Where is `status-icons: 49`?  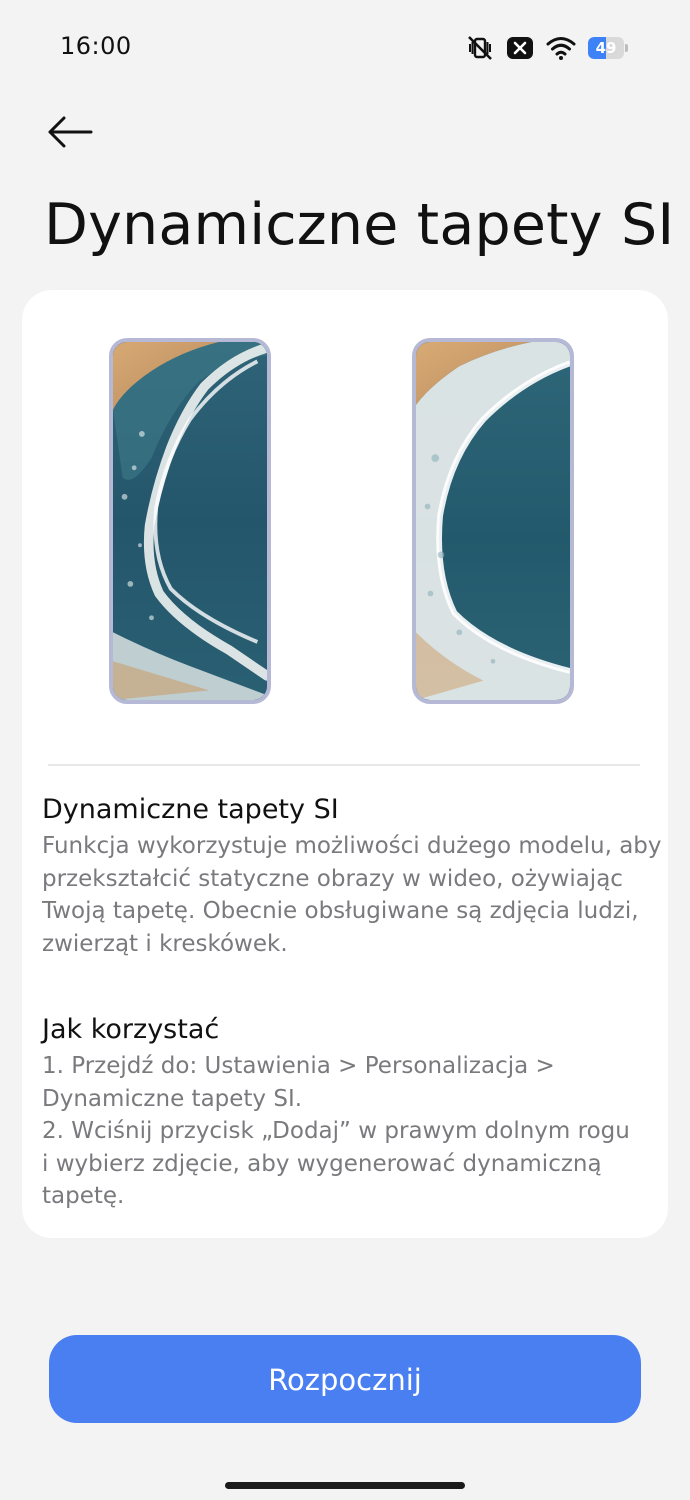 status-icons: 49 is located at coordinates (547, 48).